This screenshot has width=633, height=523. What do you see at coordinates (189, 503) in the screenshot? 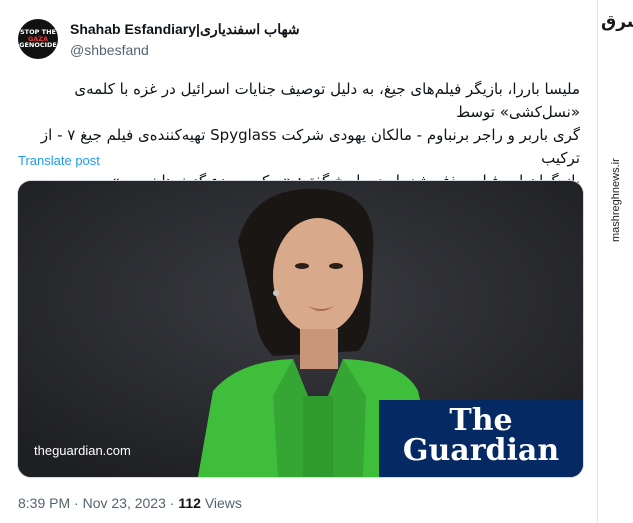
I see `views-count: 112` at bounding box center [189, 503].